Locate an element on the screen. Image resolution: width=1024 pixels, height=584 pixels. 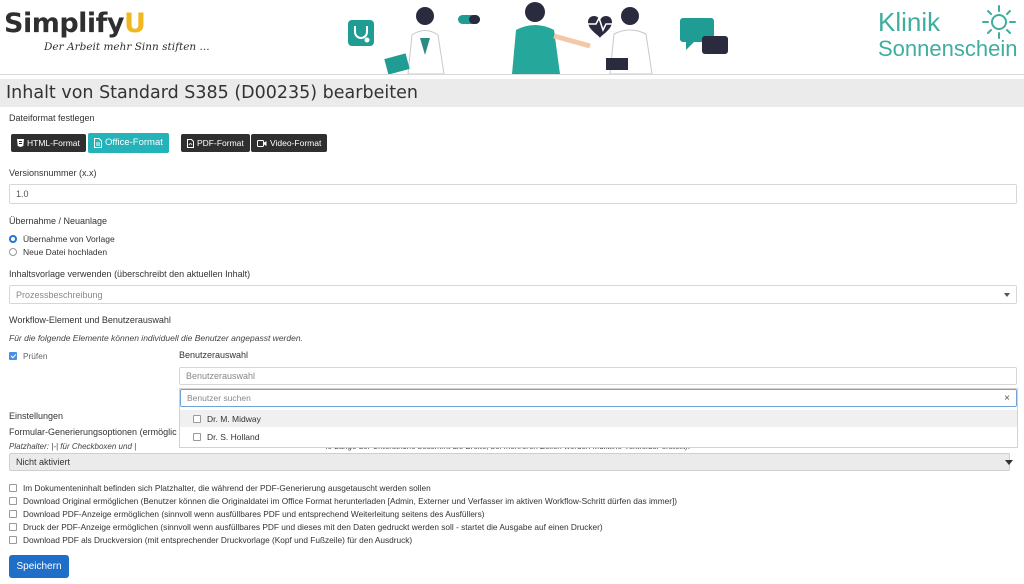
placeholder-note-left: Platzhalter: |-| für Checkboxen und | is located at coordinates (73, 446).